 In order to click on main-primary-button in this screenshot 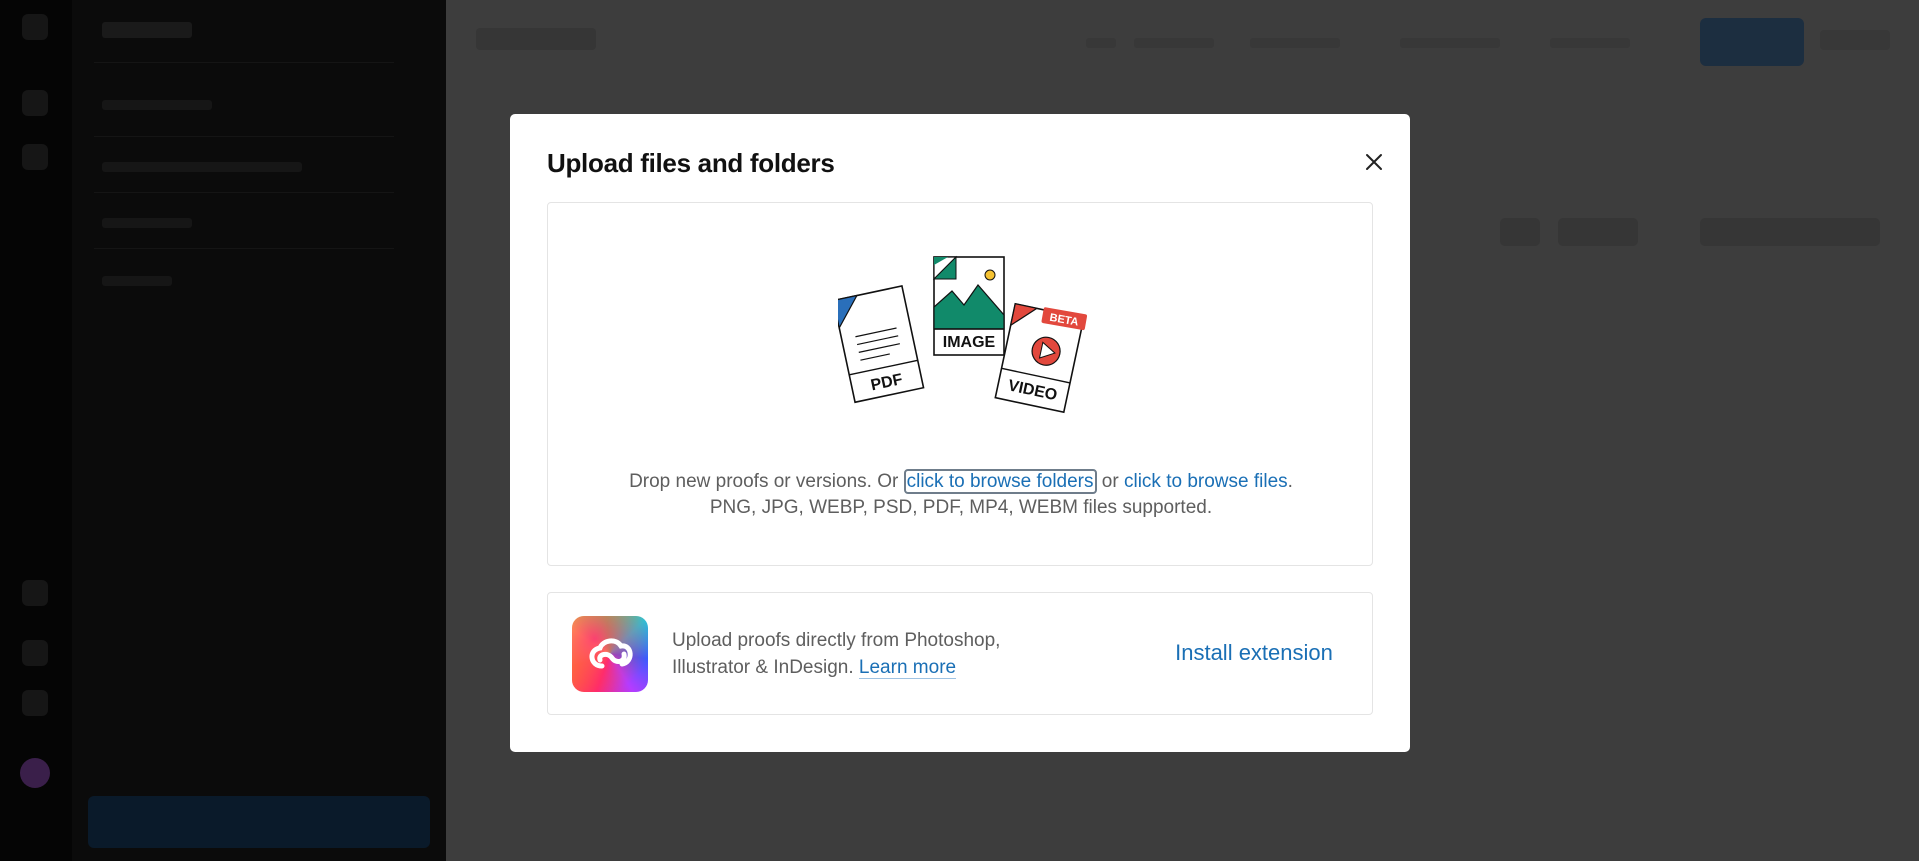, I will do `click(1752, 42)`.